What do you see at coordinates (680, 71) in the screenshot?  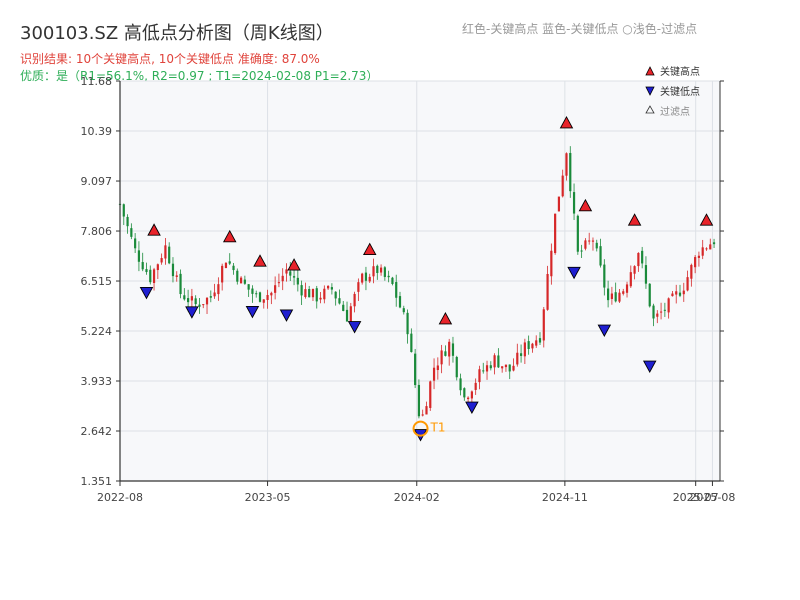 I see `legend-high-label: 关键高点` at bounding box center [680, 71].